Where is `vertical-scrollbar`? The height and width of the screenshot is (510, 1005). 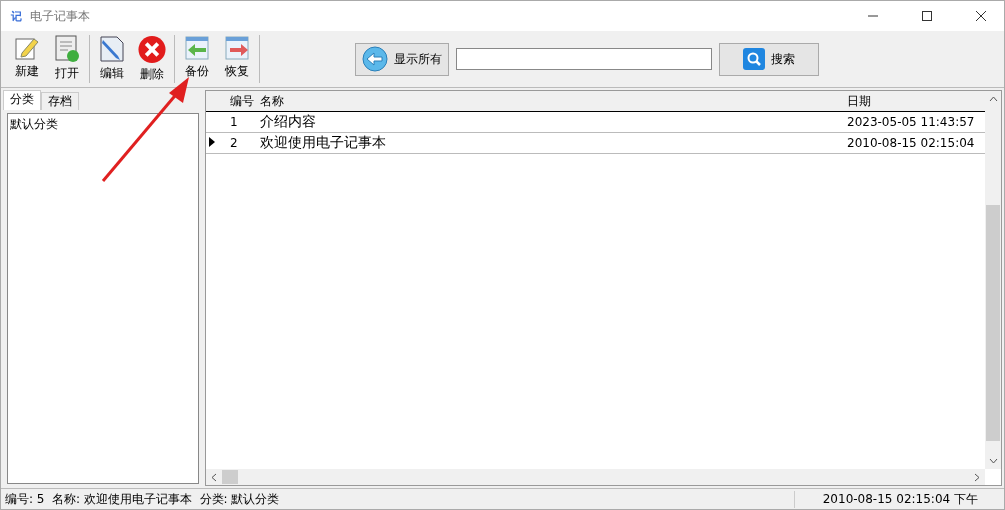
vertical-scrollbar is located at coordinates (993, 280).